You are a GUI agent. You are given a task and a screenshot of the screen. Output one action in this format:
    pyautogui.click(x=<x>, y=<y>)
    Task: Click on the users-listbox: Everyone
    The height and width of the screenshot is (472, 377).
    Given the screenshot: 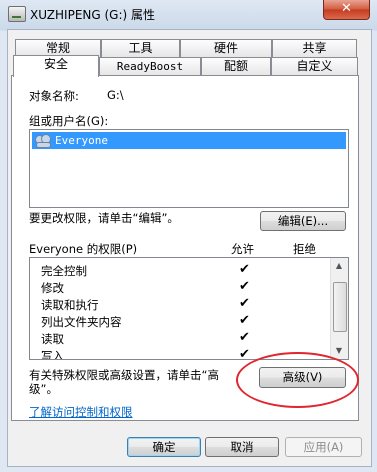 What is the action you would take?
    pyautogui.click(x=189, y=168)
    